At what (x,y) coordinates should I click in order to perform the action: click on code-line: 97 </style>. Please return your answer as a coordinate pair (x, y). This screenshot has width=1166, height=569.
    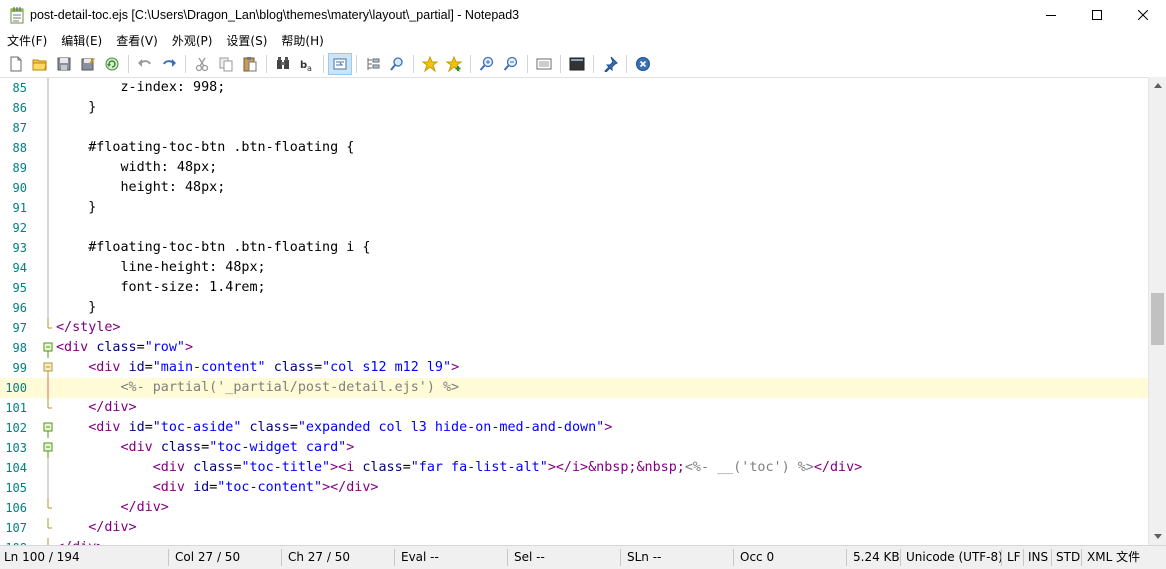
    Looking at the image, I should click on (574, 328).